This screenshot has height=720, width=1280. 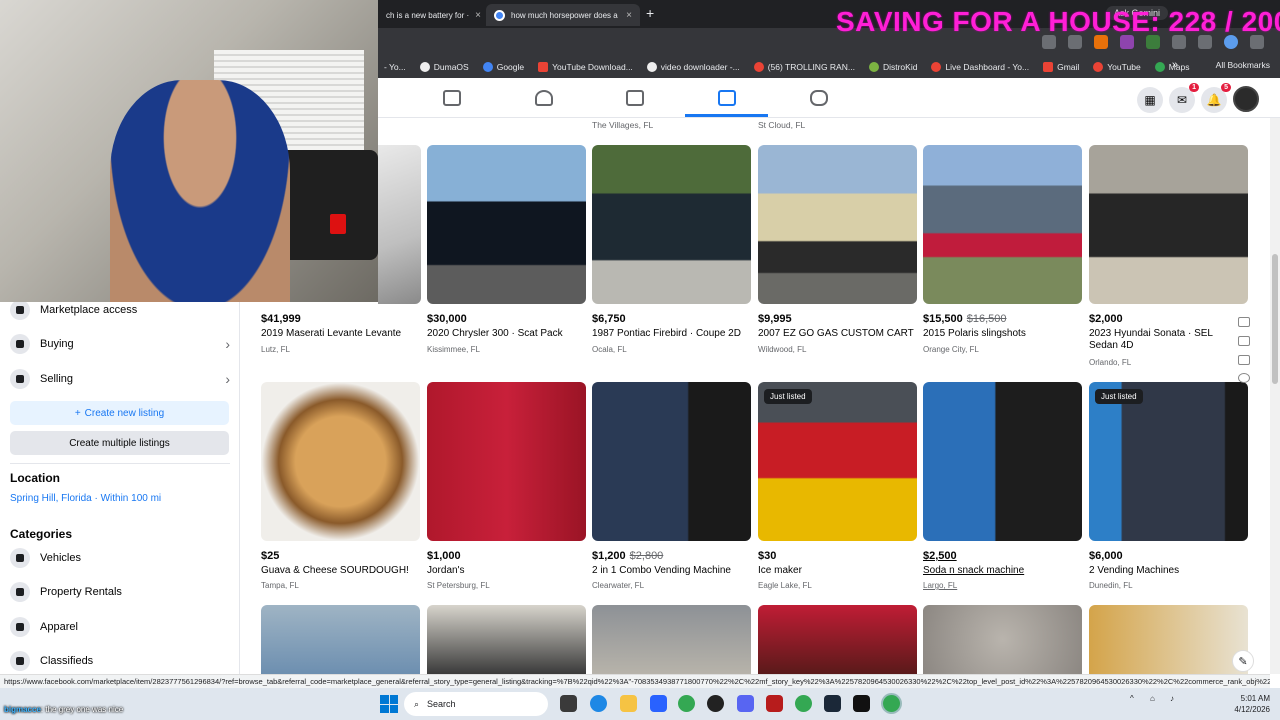 I want to click on location-value: Spring Hill, Florida · Within 100 mi, so click(x=85, y=498).